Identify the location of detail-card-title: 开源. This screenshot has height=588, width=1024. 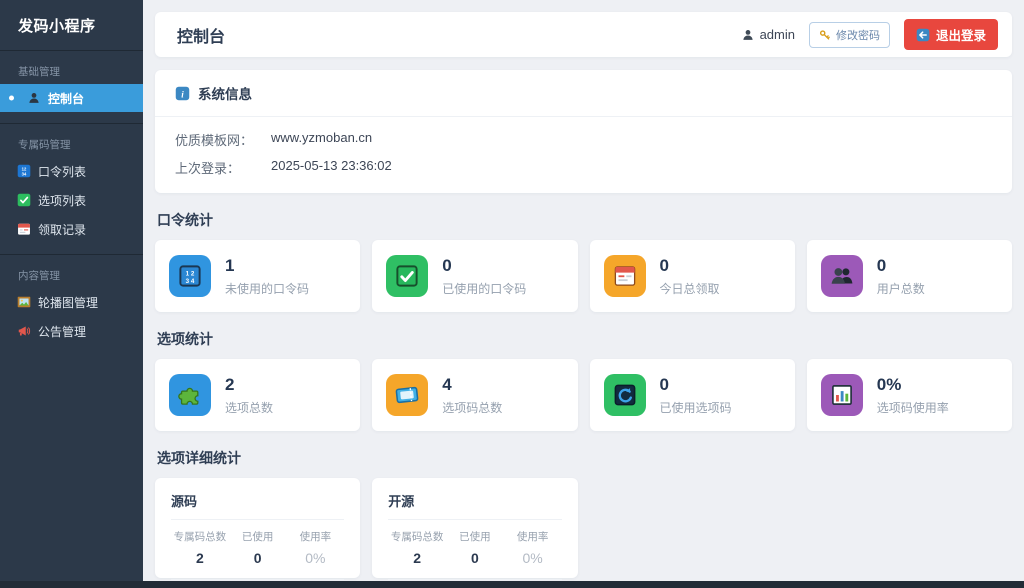
(401, 501).